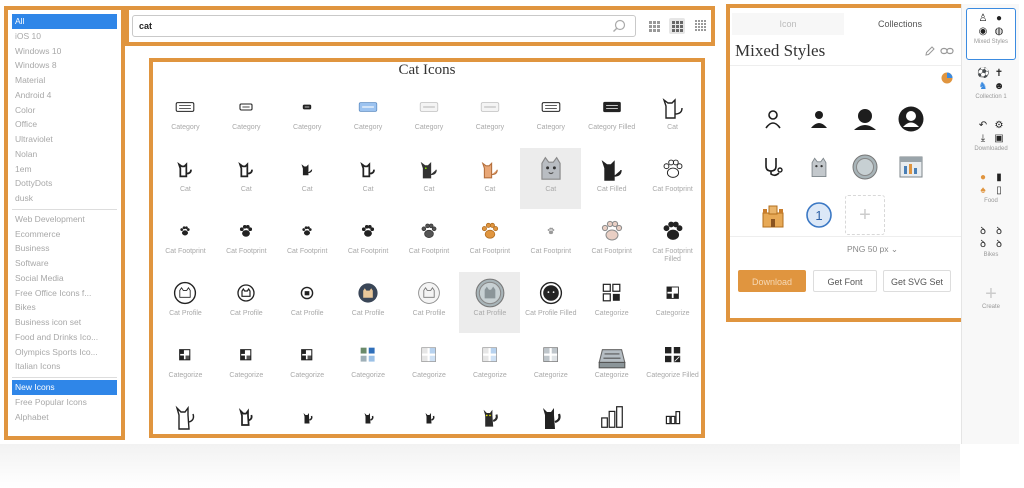 Image resolution: width=1024 pixels, height=488 pixels. What do you see at coordinates (64, 36) in the screenshot?
I see `sidebar-item: iOS 10` at bounding box center [64, 36].